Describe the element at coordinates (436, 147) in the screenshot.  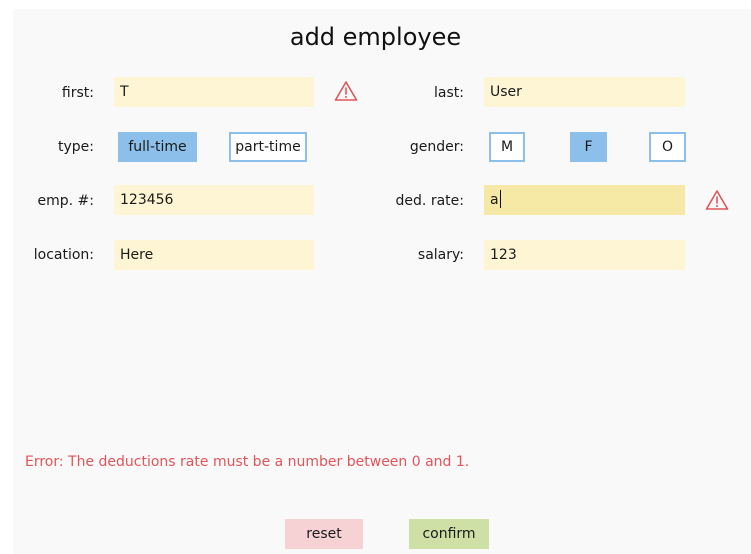
I see `gender-label: gender:` at that location.